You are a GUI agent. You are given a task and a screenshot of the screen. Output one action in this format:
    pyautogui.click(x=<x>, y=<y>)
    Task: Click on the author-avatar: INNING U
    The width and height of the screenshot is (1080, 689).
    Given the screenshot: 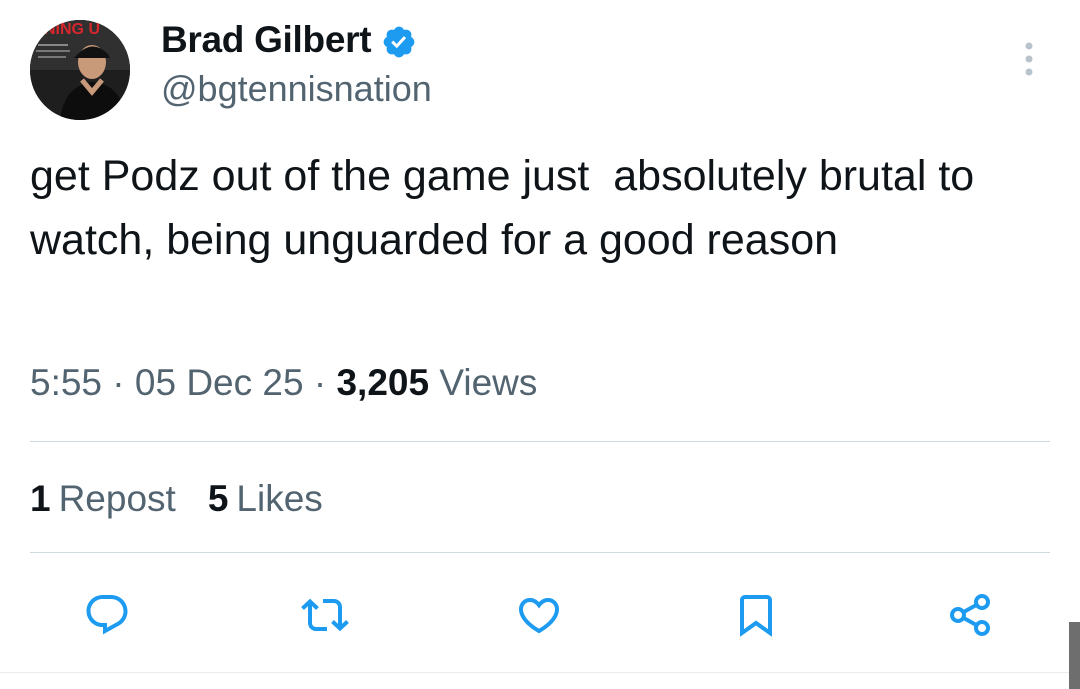 What is the action you would take?
    pyautogui.click(x=80, y=70)
    